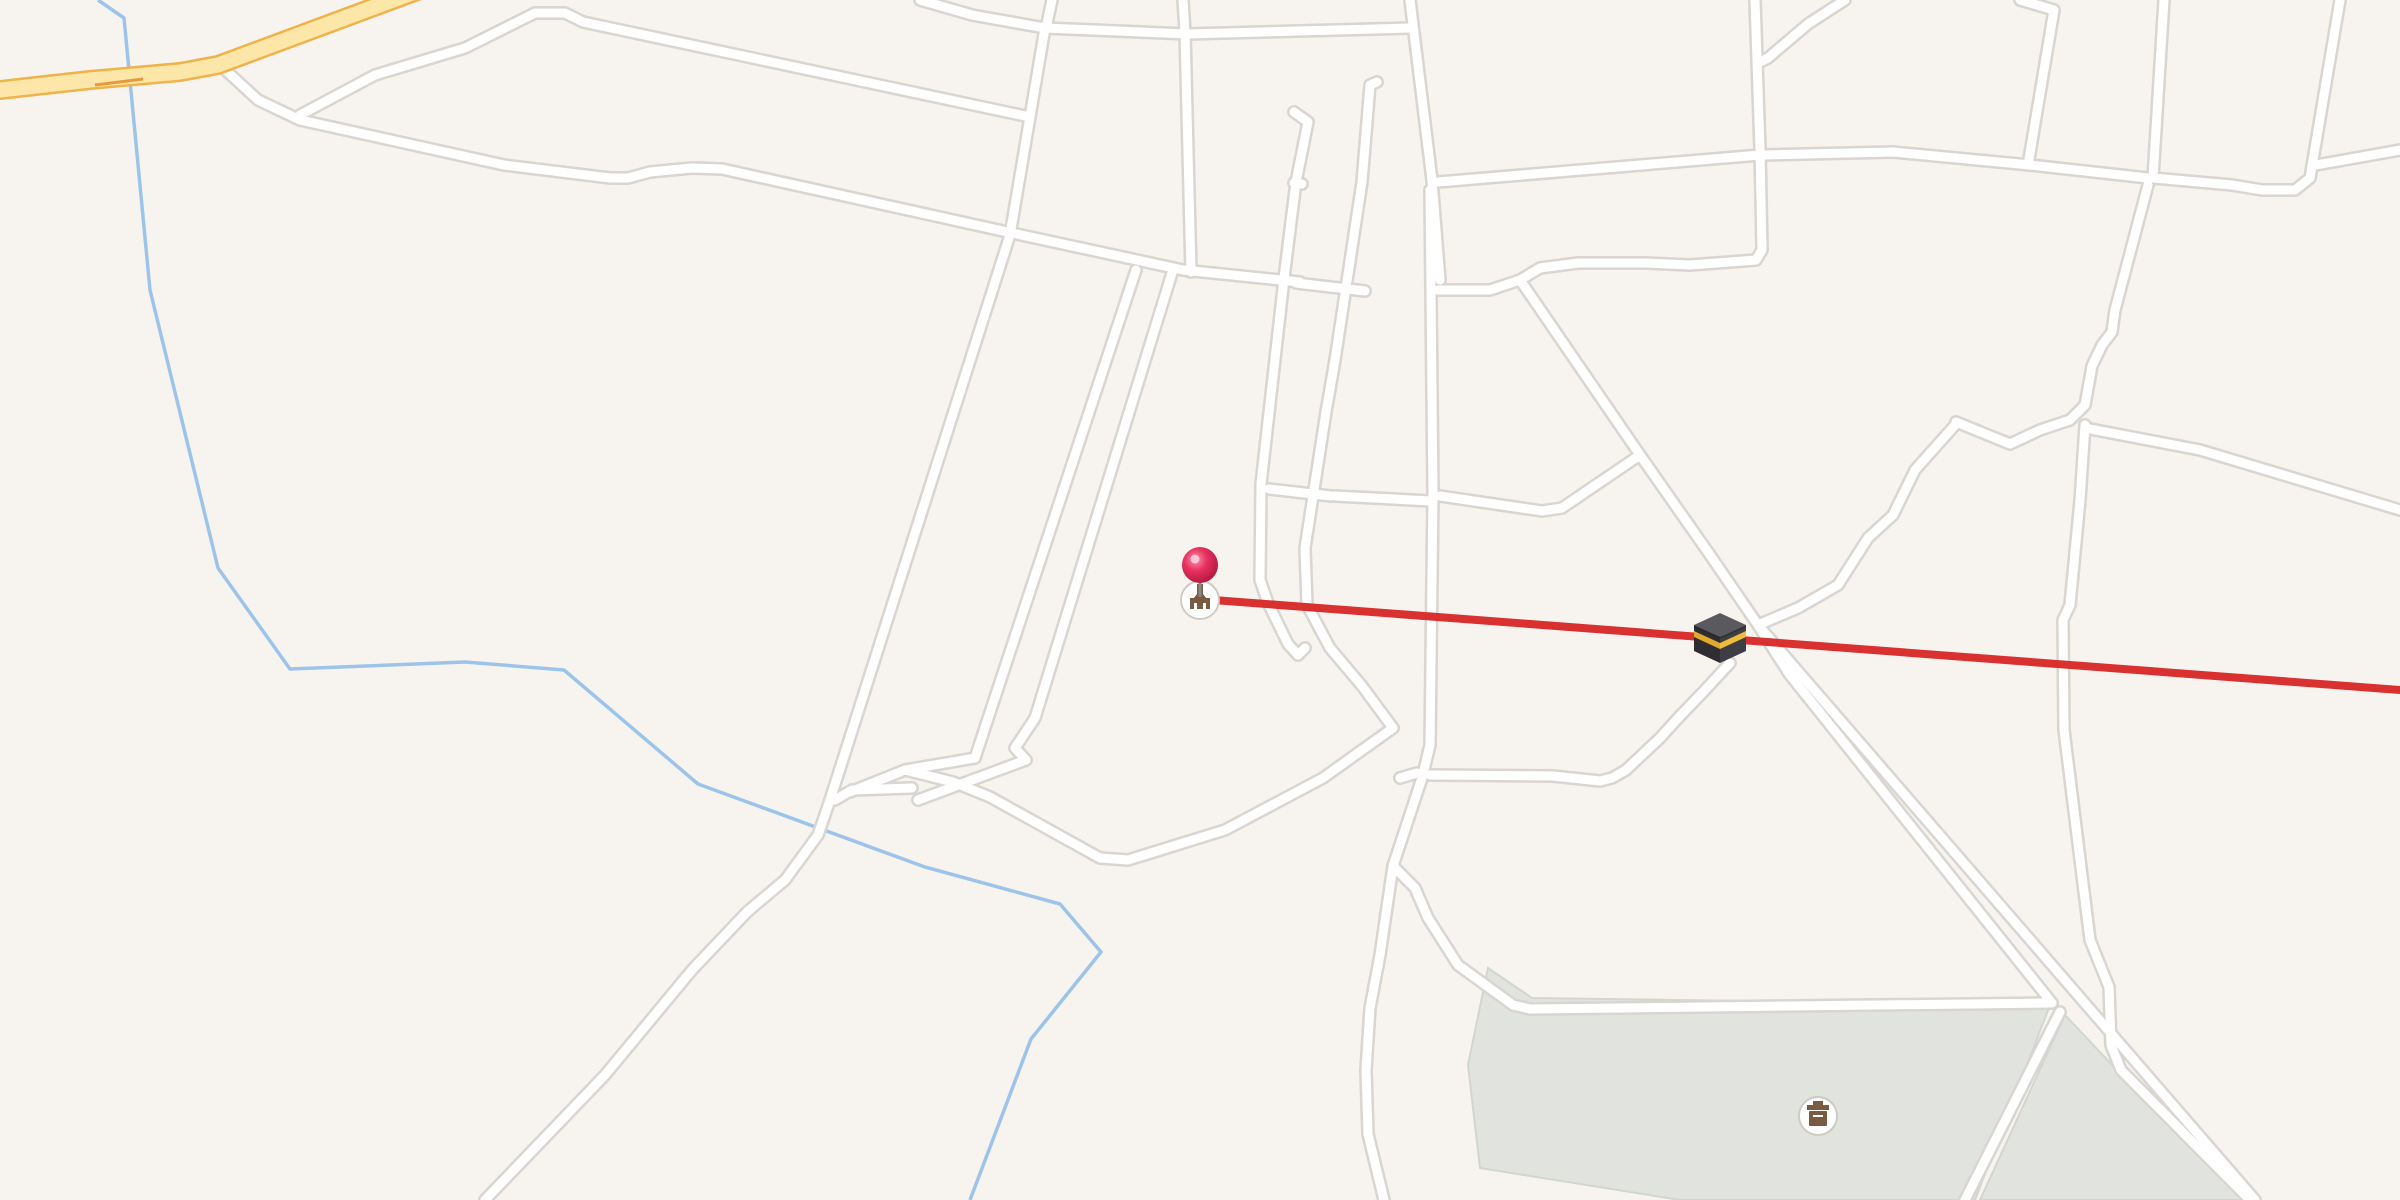  I want to click on road-casing, so click(1580, 722).